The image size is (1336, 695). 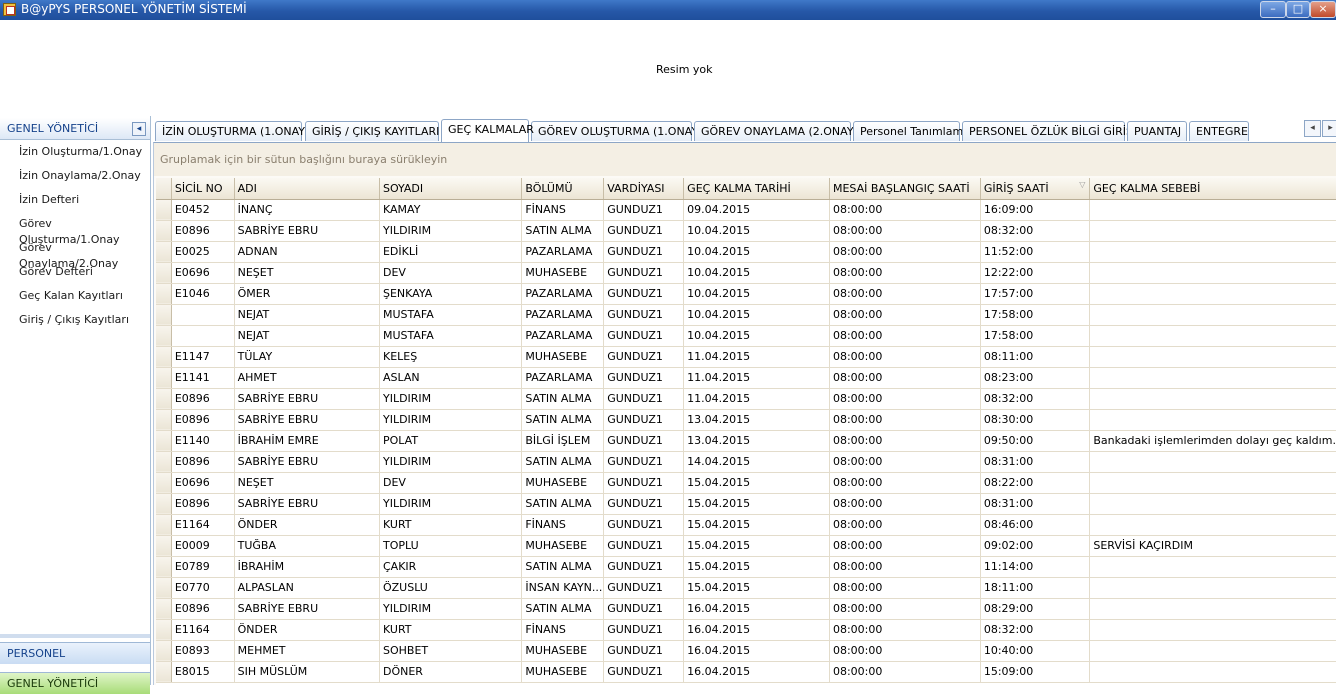 What do you see at coordinates (1219, 131) in the screenshot?
I see `tab-9: ENTEGRE` at bounding box center [1219, 131].